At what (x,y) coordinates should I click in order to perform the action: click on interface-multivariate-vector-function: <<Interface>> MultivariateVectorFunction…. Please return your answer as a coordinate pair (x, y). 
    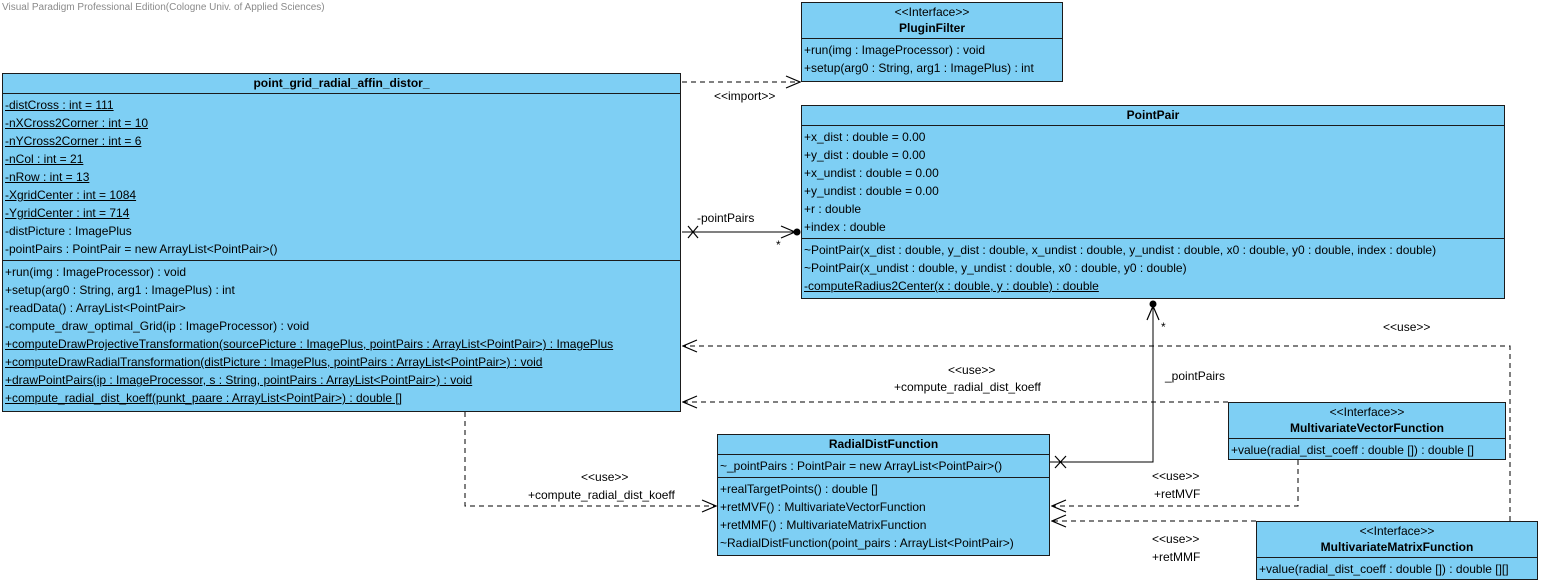
    Looking at the image, I should click on (1367, 431).